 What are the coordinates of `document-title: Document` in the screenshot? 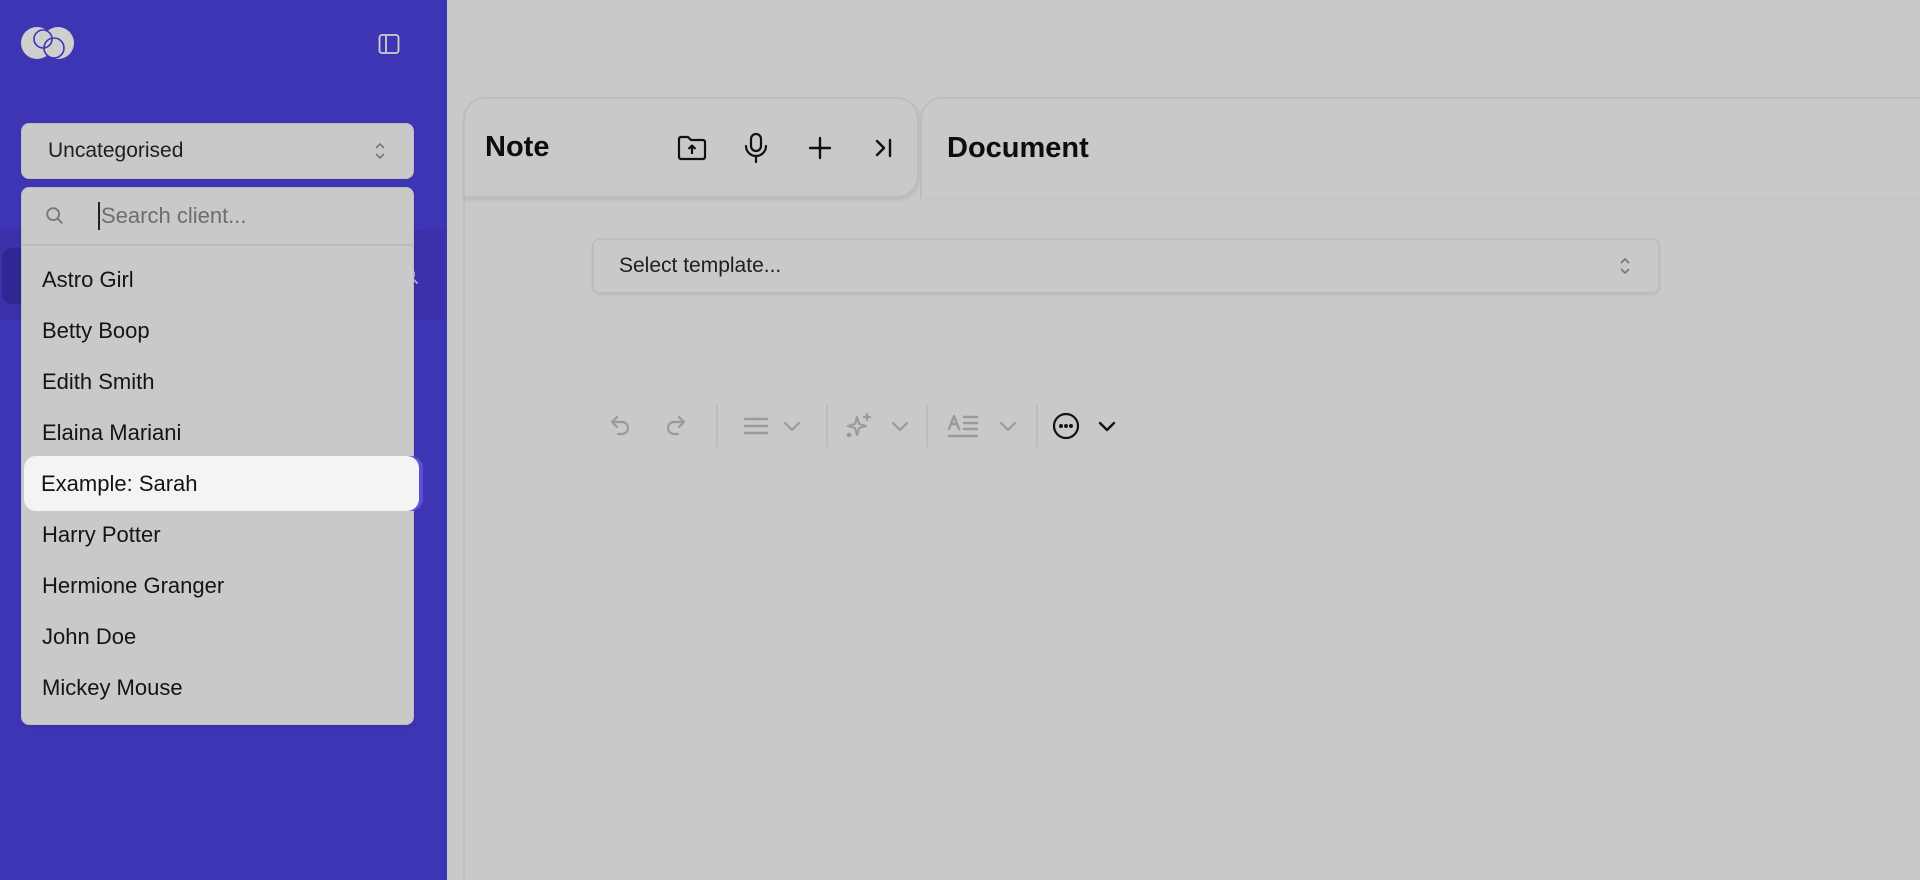 It's located at (1018, 148).